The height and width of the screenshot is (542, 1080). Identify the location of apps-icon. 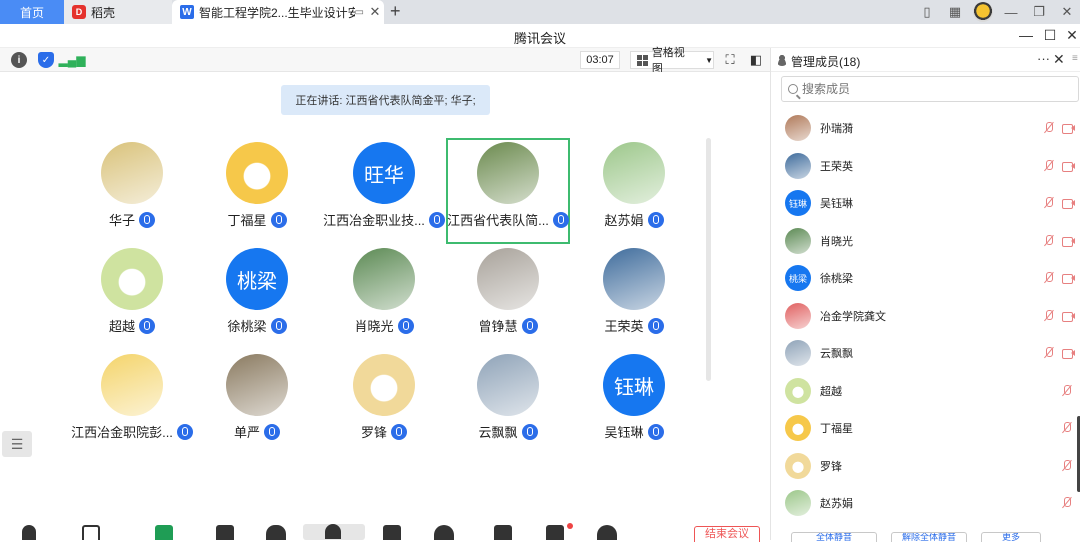
(503, 532).